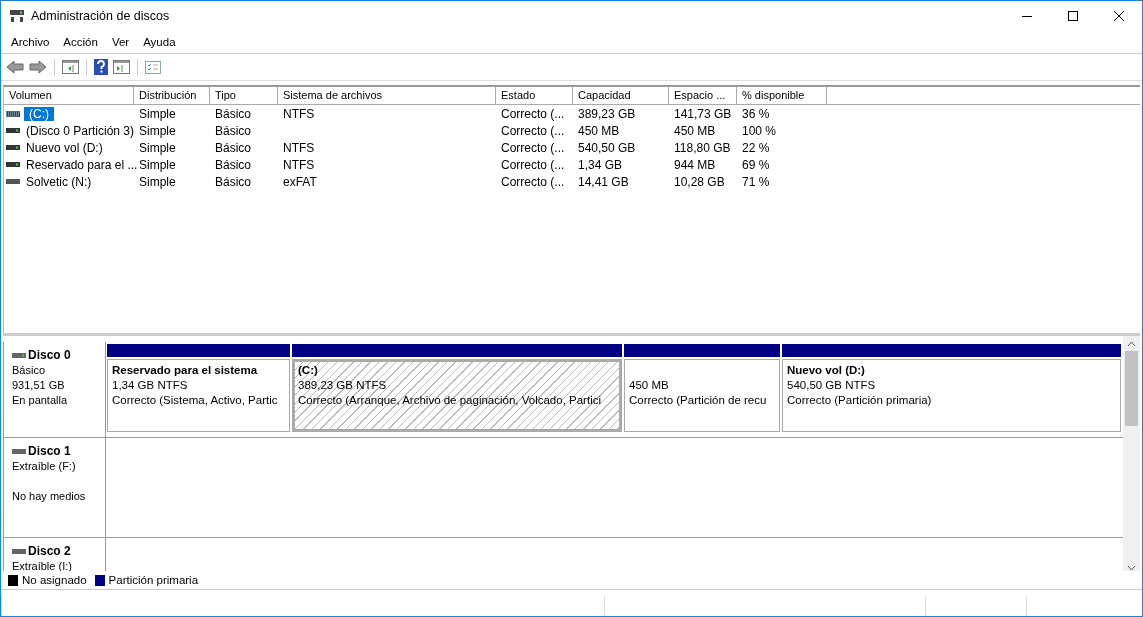 The image size is (1143, 617). What do you see at coordinates (29, 370) in the screenshot?
I see `disk-detail: Básico` at bounding box center [29, 370].